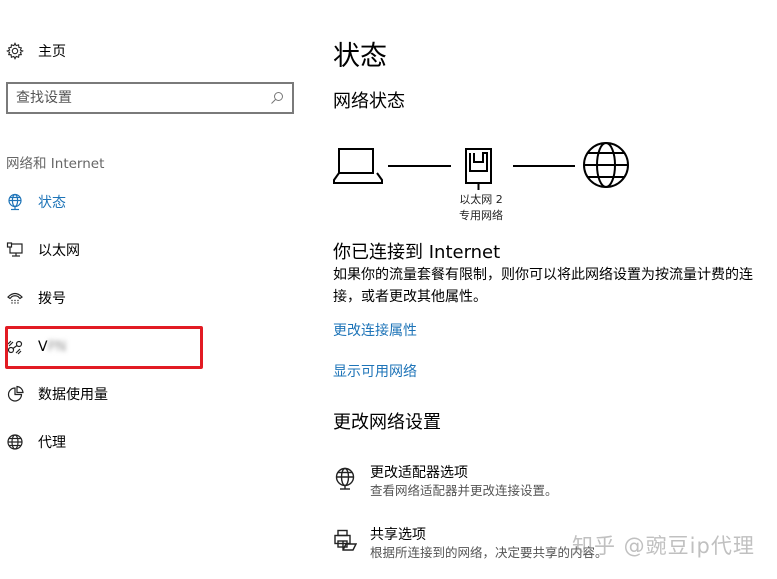 The height and width of the screenshot is (579, 777). What do you see at coordinates (59, 251) in the screenshot?
I see `sidebar-item-label: 以太网` at bounding box center [59, 251].